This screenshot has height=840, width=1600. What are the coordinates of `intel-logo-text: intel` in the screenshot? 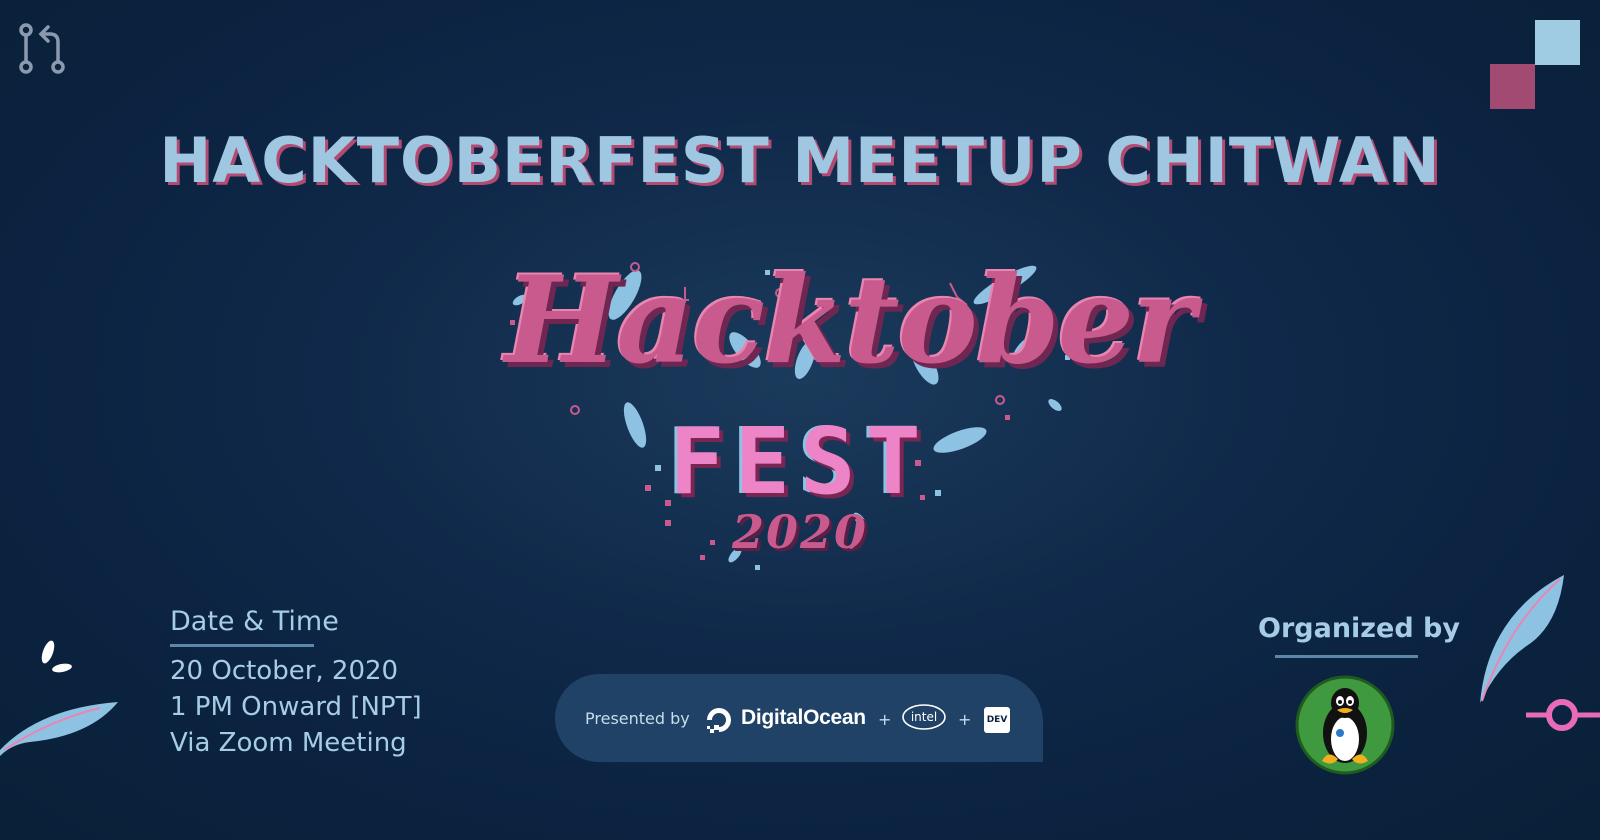 It's located at (924, 717).